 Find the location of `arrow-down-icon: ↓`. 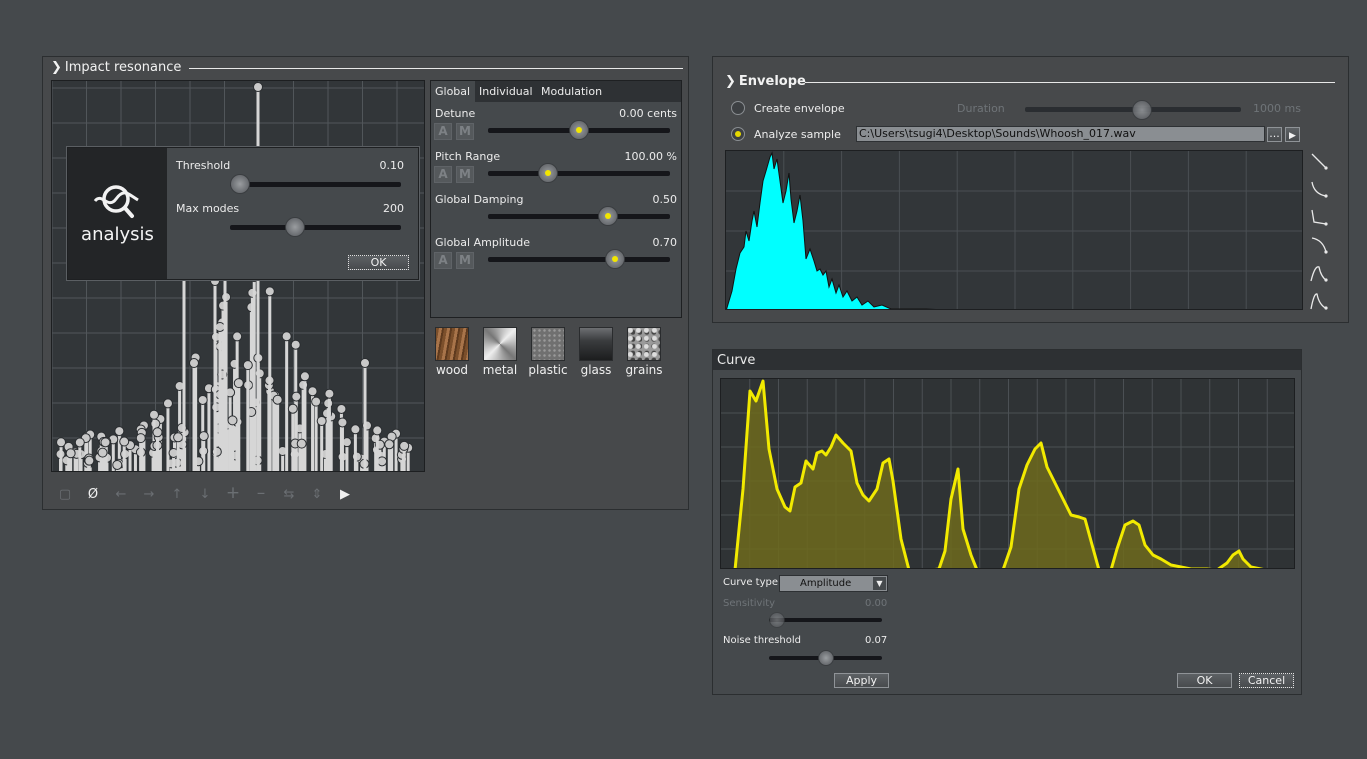

arrow-down-icon: ↓ is located at coordinates (205, 494).